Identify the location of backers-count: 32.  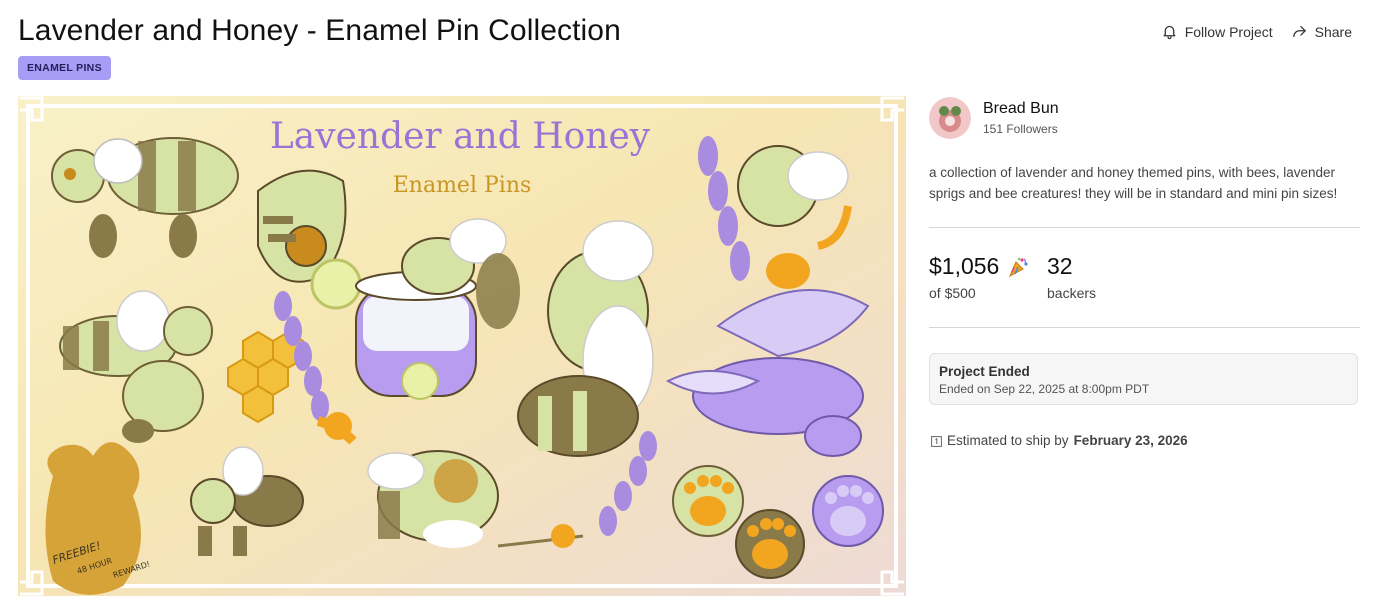
(1060, 266).